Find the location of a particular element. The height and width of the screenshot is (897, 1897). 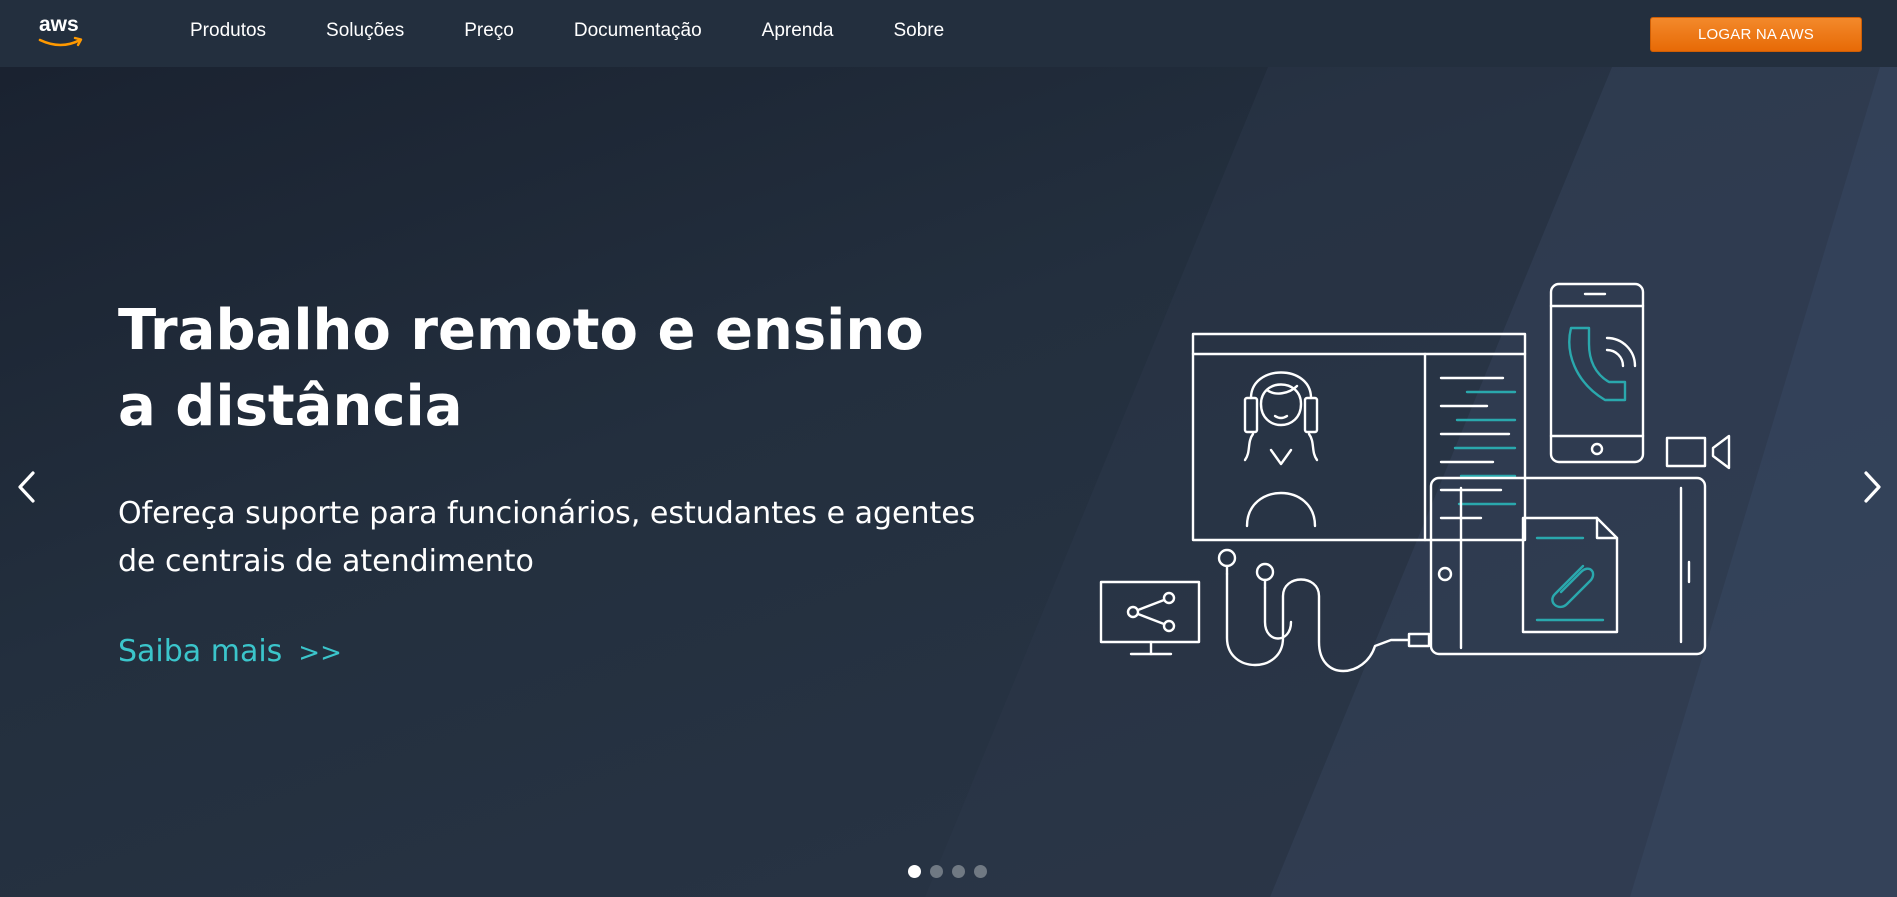

hero-title-line-2: a distância is located at coordinates (290, 406).